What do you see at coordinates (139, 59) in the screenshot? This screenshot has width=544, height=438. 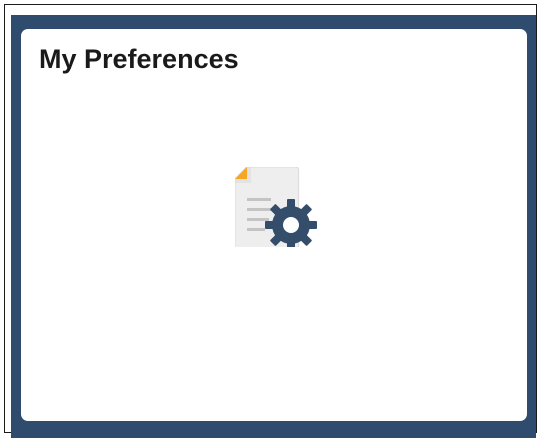 I see `tile-title: My Preferences` at bounding box center [139, 59].